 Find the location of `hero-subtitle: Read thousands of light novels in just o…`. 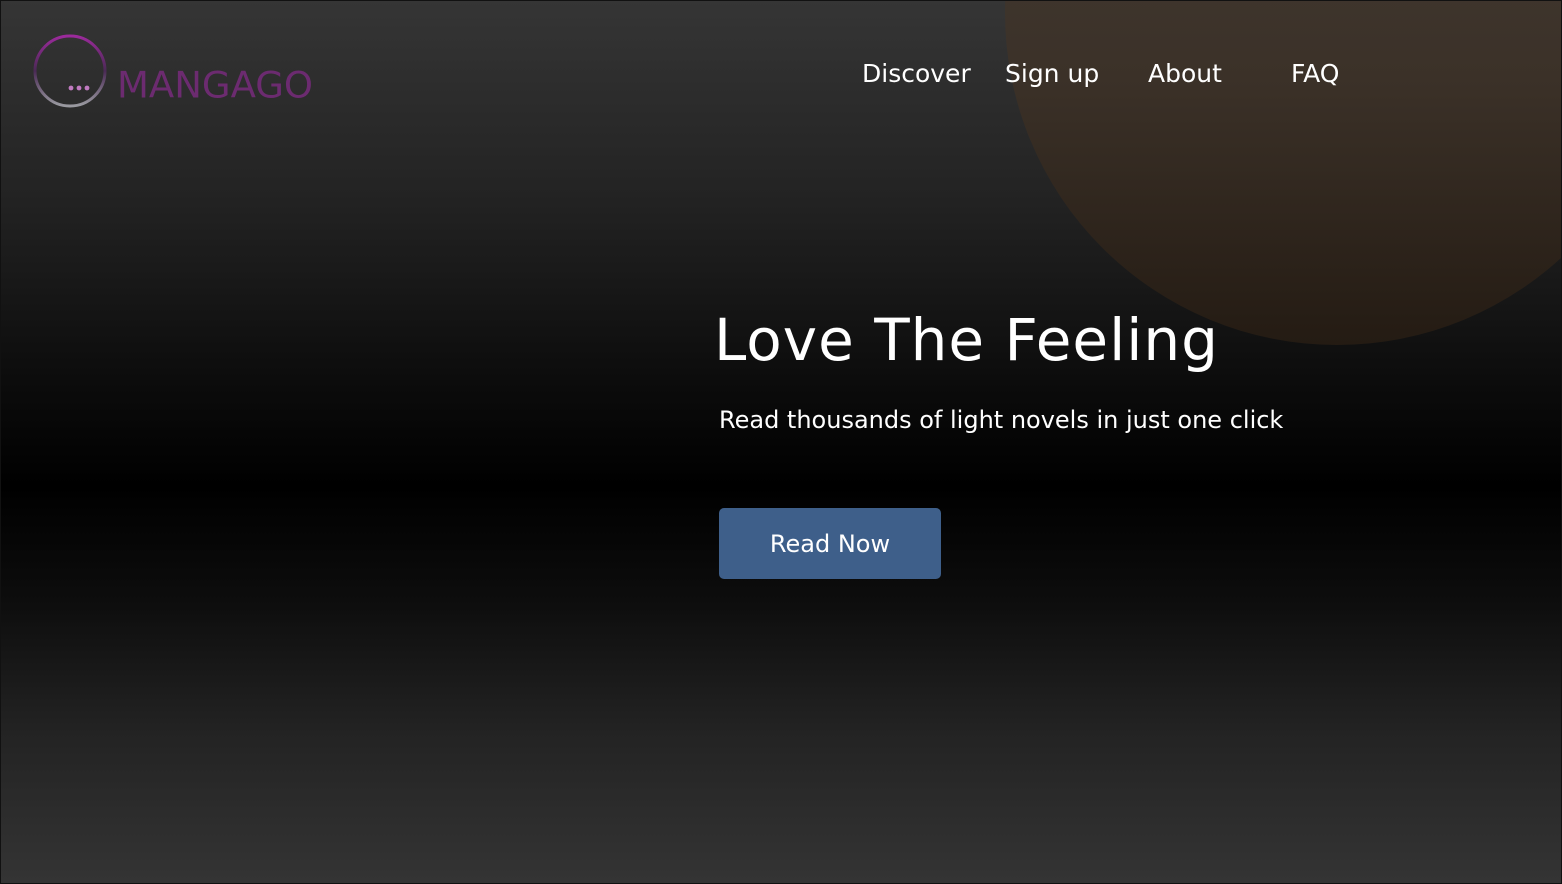

hero-subtitle: Read thousands of light novels in just o… is located at coordinates (1001, 420).